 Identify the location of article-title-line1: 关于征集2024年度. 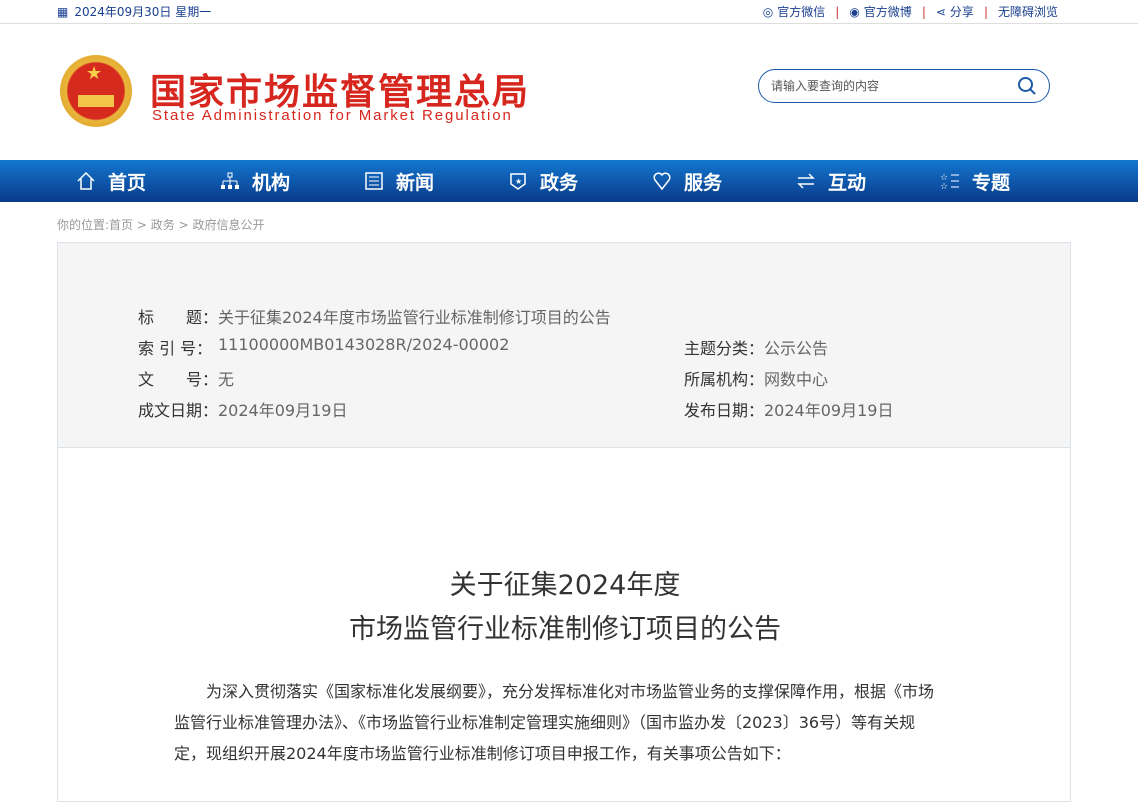
(565, 585).